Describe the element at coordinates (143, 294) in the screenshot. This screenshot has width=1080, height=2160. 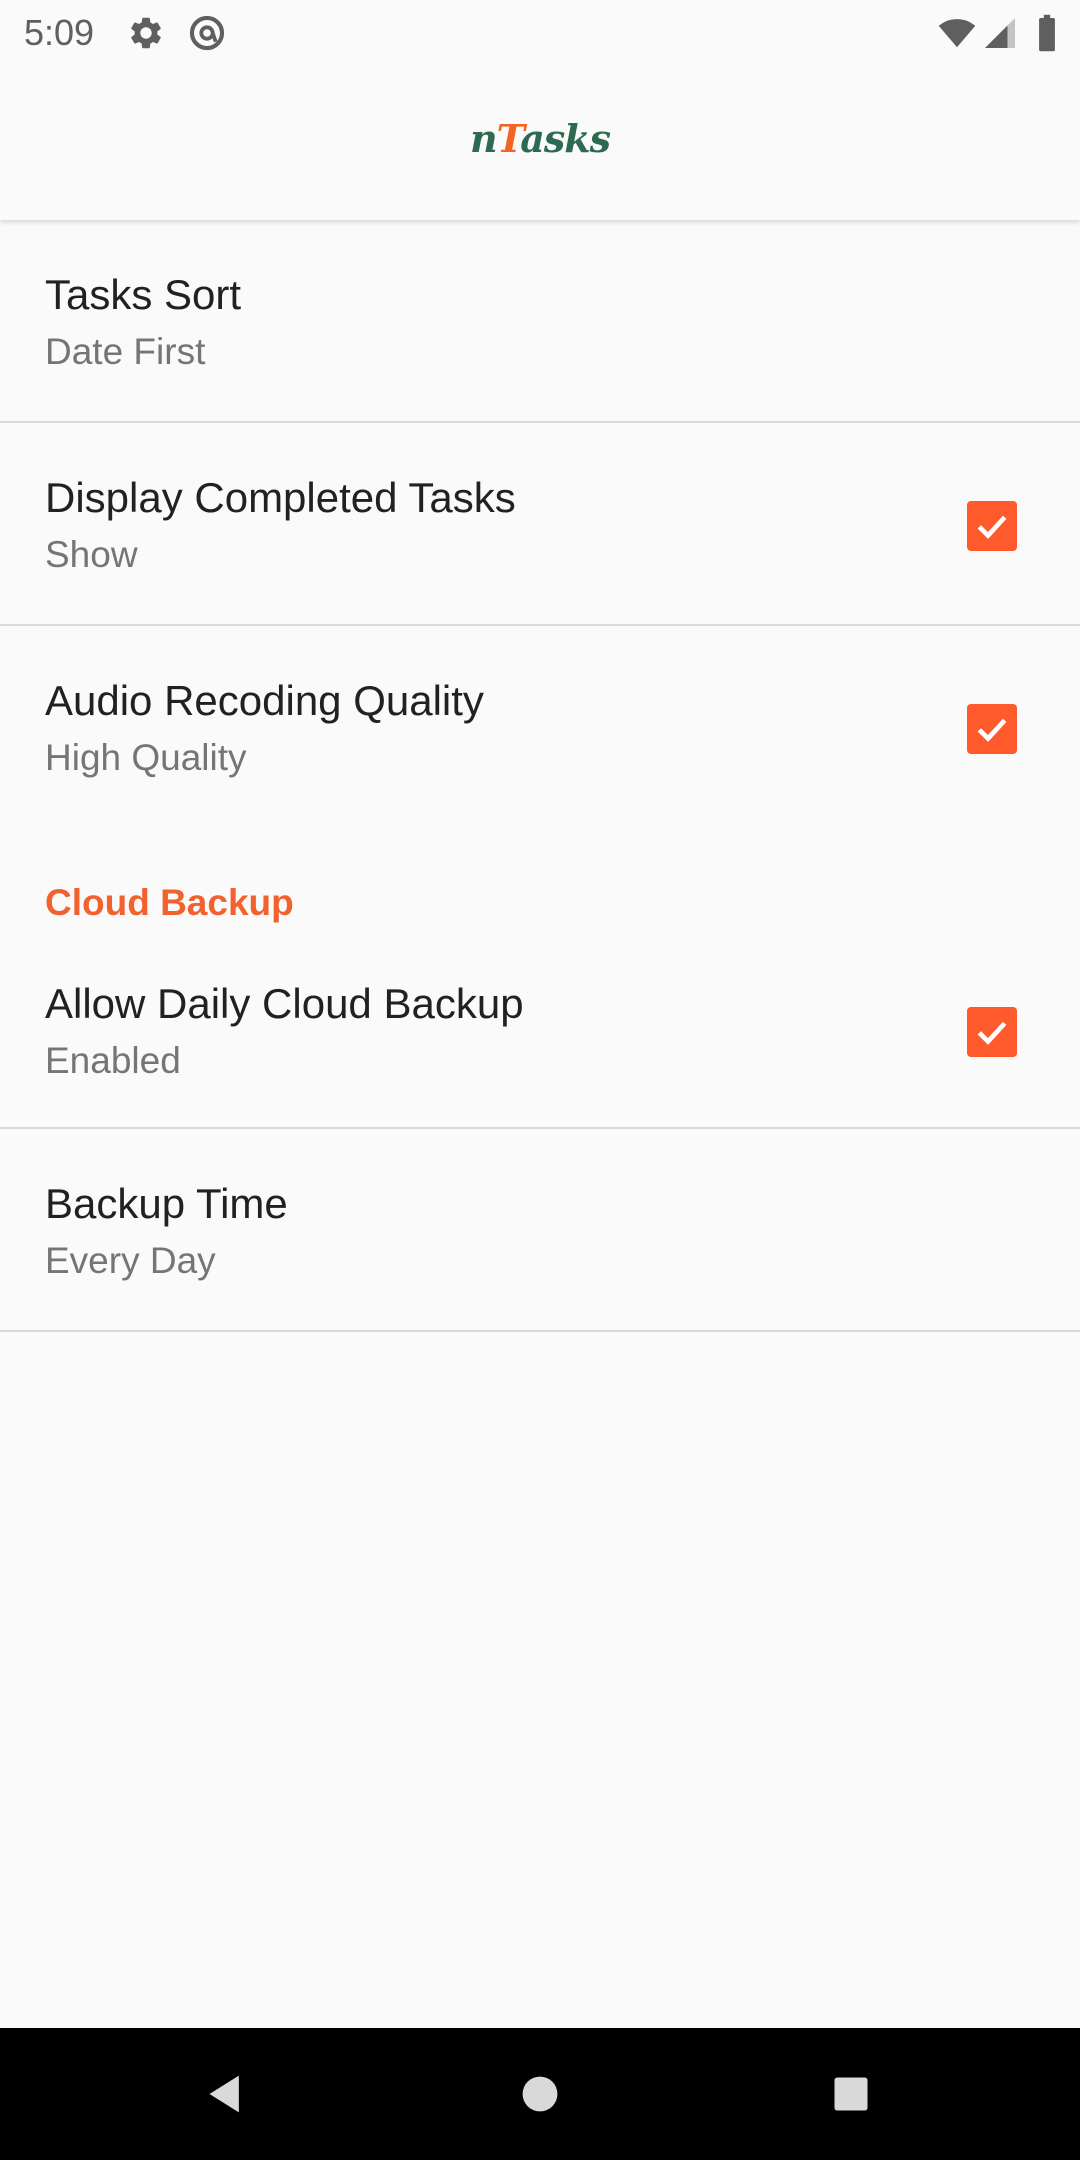
I see `pref-title: Tasks Sort` at that location.